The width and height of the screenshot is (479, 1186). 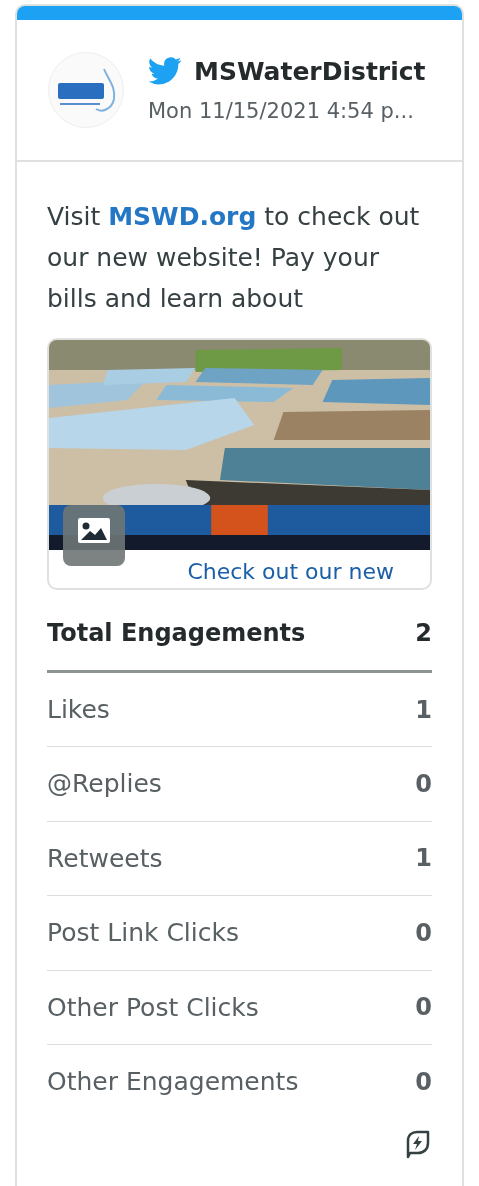 What do you see at coordinates (290, 572) in the screenshot?
I see `preview-title: Check out our new` at bounding box center [290, 572].